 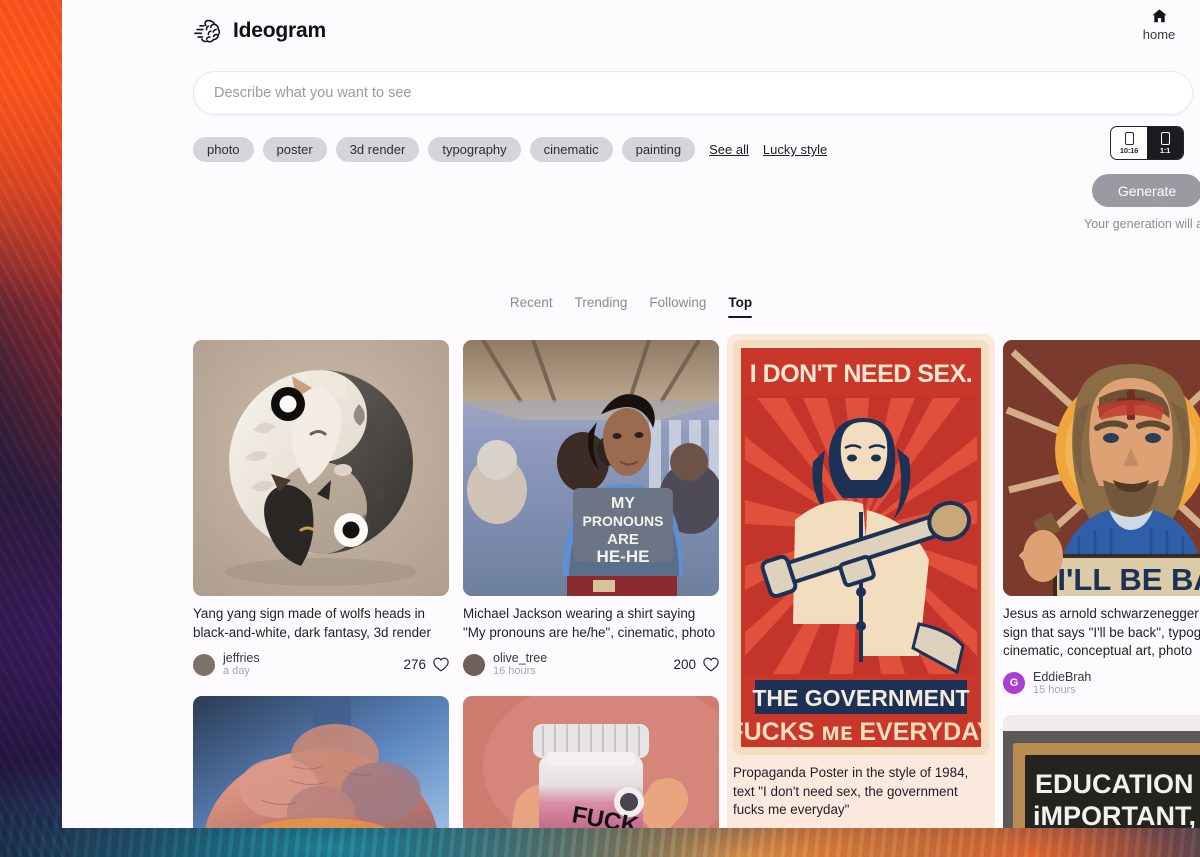 What do you see at coordinates (658, 149) in the screenshot?
I see `style-chip-painting: painting` at bounding box center [658, 149].